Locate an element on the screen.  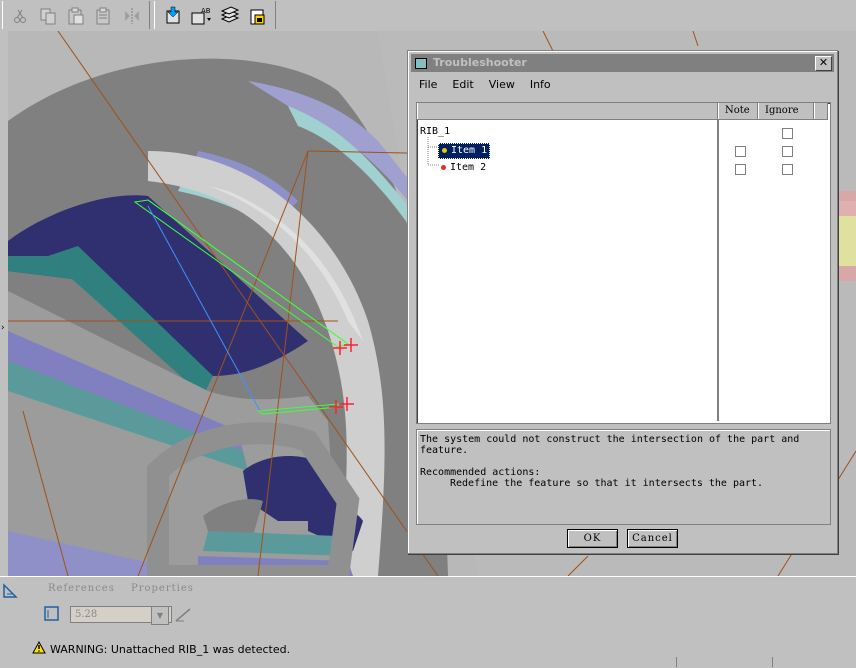
menu-info: Info is located at coordinates (540, 85).